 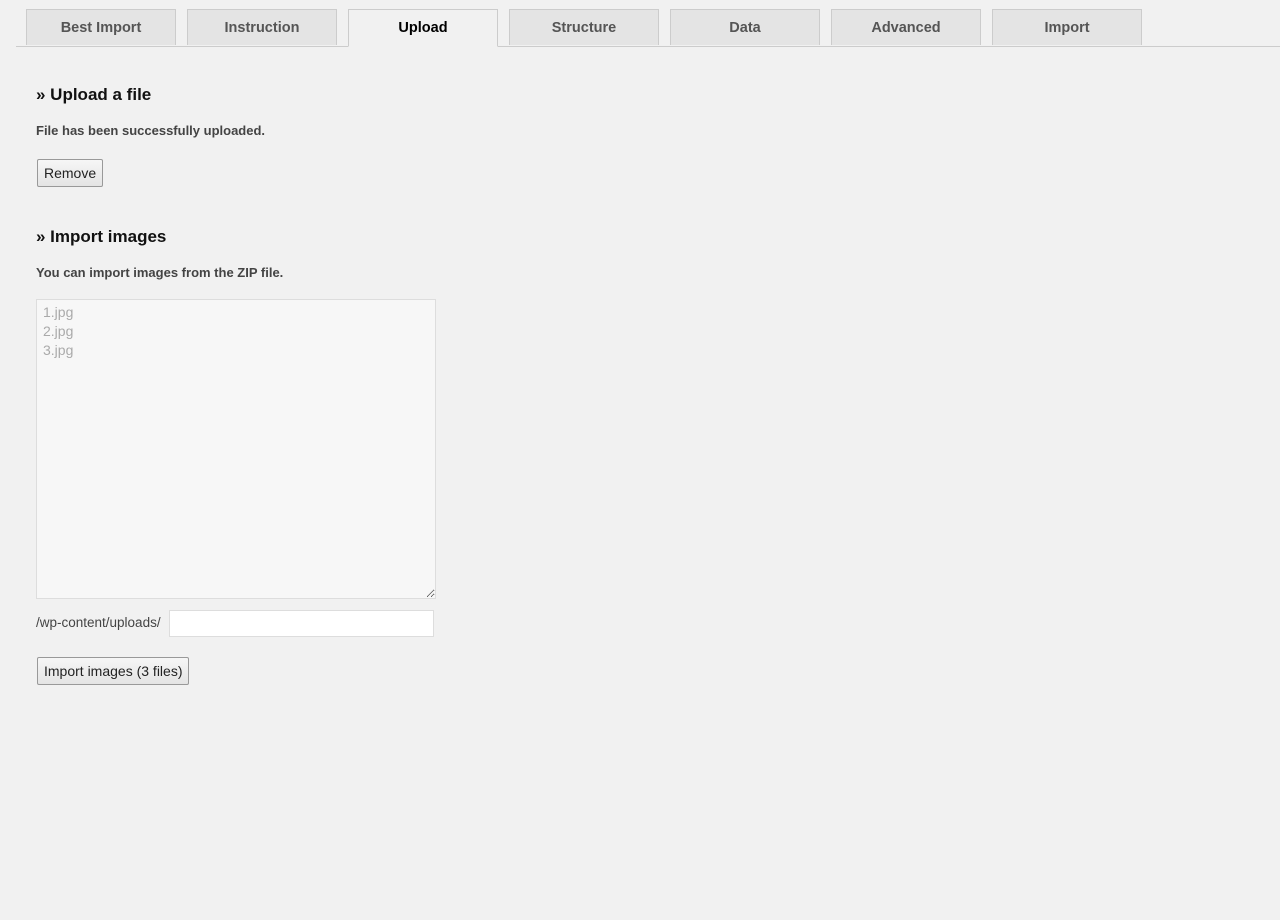 I want to click on upload-path-input, so click(x=301, y=623).